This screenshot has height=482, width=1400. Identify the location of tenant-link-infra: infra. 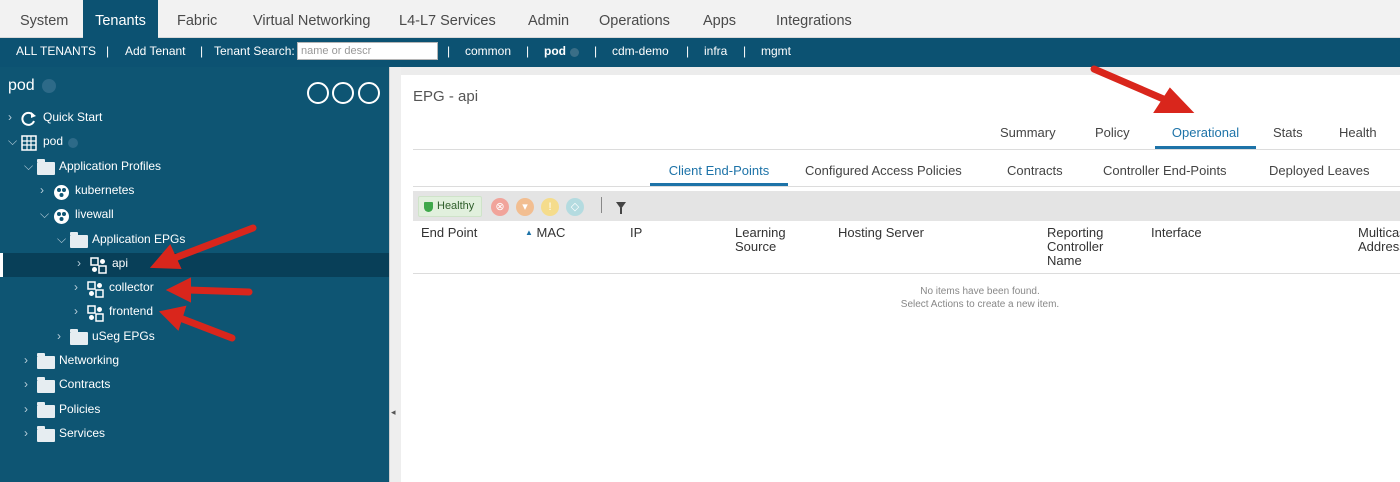
(715, 52).